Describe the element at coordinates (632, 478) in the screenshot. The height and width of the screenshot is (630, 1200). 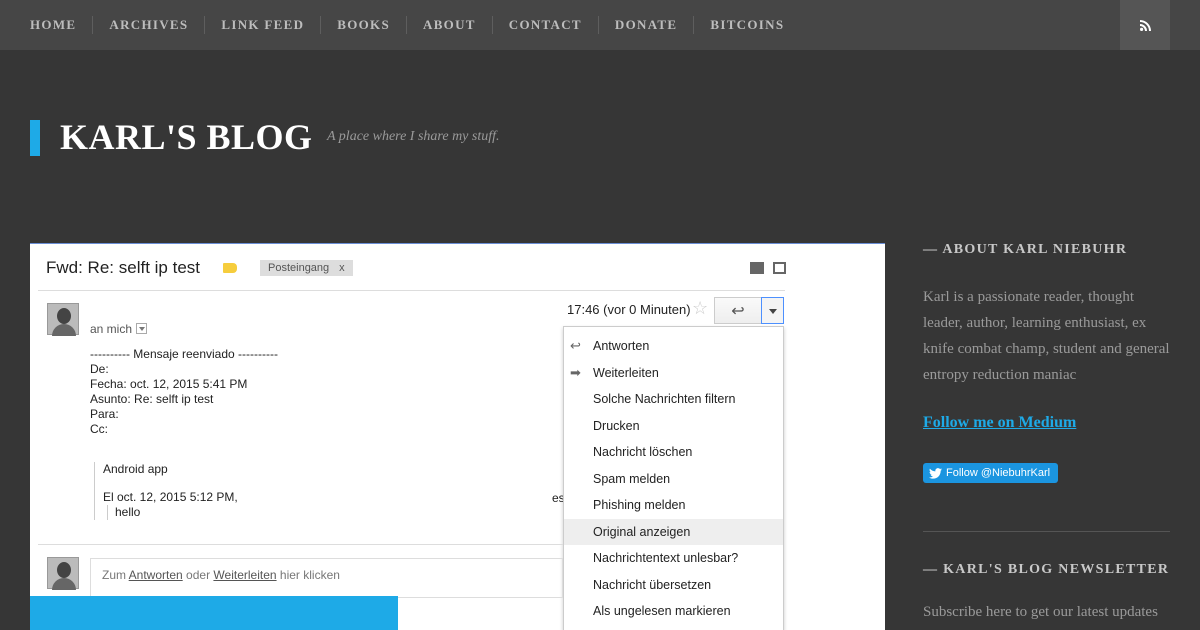
I see `menu-item-label: Spam melden` at that location.